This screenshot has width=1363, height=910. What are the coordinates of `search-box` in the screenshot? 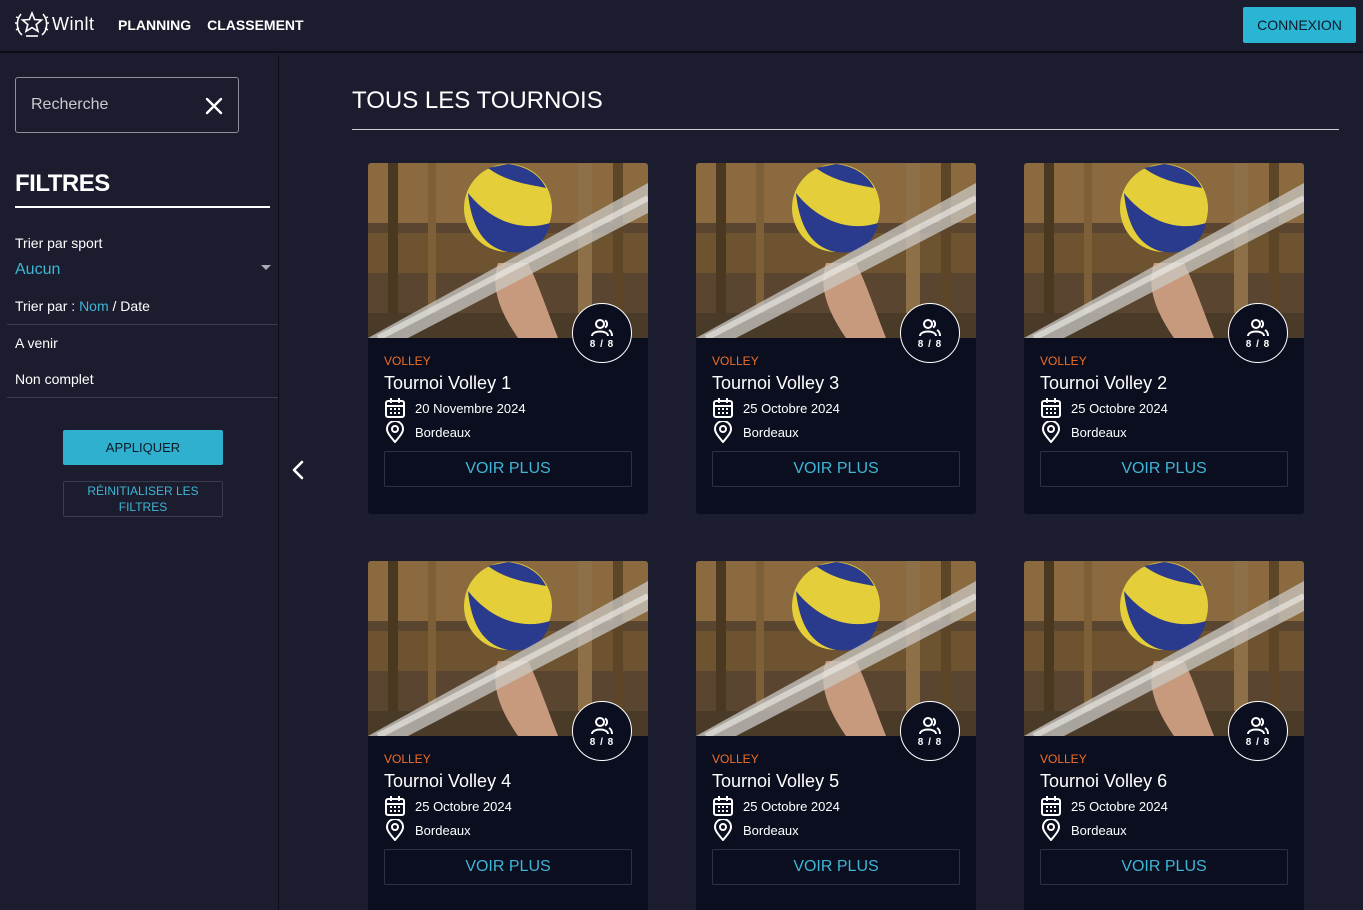 It's located at (127, 105).